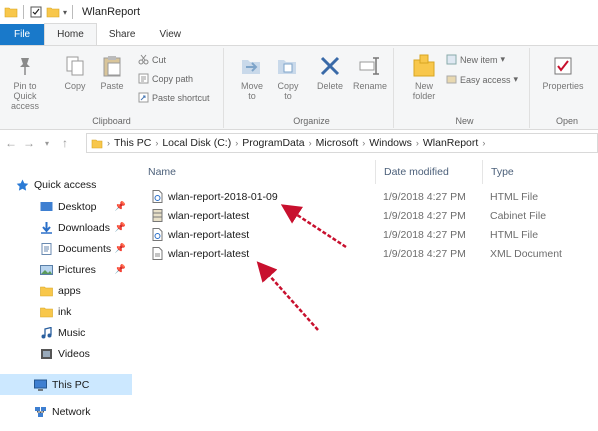  Describe the element at coordinates (132, 143) in the screenshot. I see `breadcrumb-this-pc: This PC` at that location.